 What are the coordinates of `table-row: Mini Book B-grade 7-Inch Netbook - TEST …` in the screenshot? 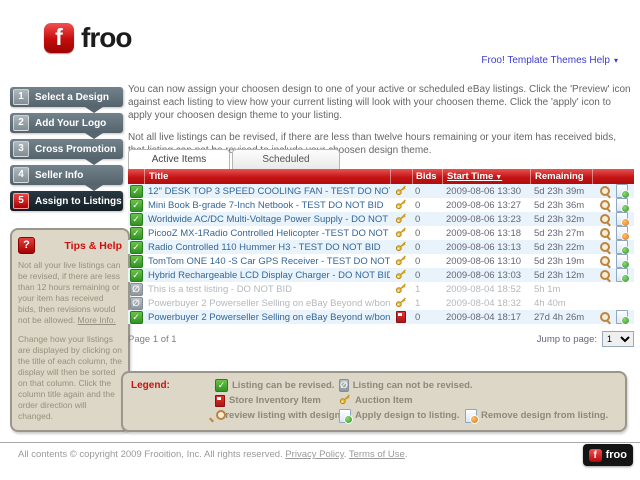 It's located at (381, 205).